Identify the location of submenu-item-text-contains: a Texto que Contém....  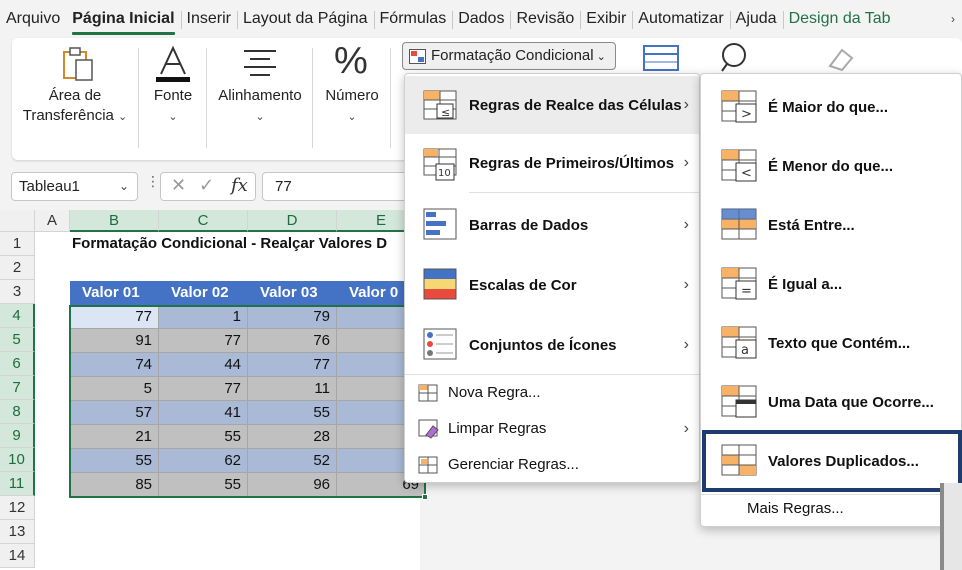
(831, 343).